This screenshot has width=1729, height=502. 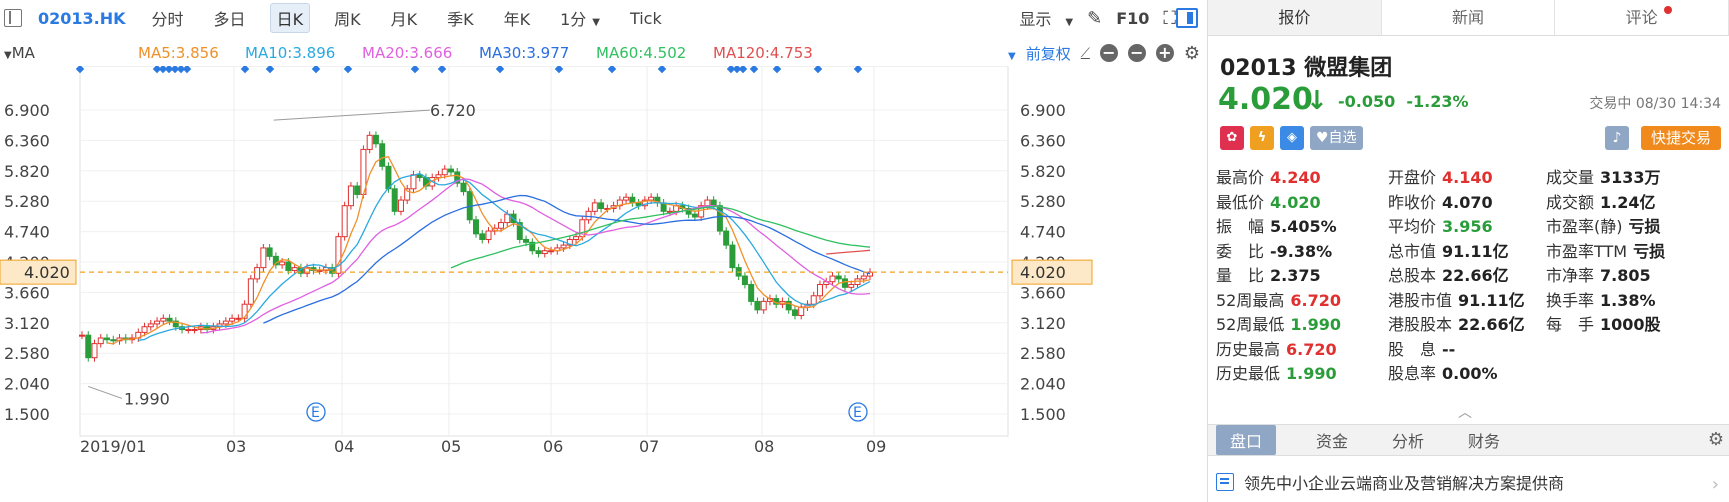 What do you see at coordinates (1317, 101) in the screenshot?
I see `arrow-down-icon: ↓` at bounding box center [1317, 101].